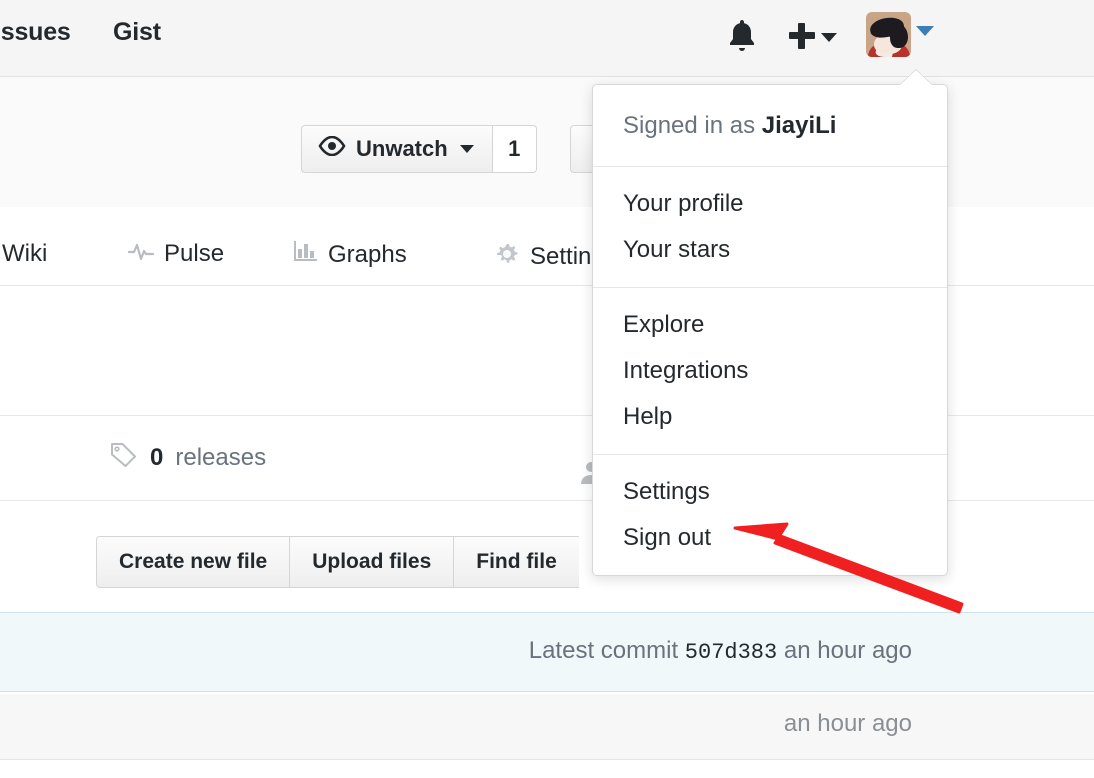 The height and width of the screenshot is (778, 1094). What do you see at coordinates (141, 254) in the screenshot?
I see `pulse-icon` at bounding box center [141, 254].